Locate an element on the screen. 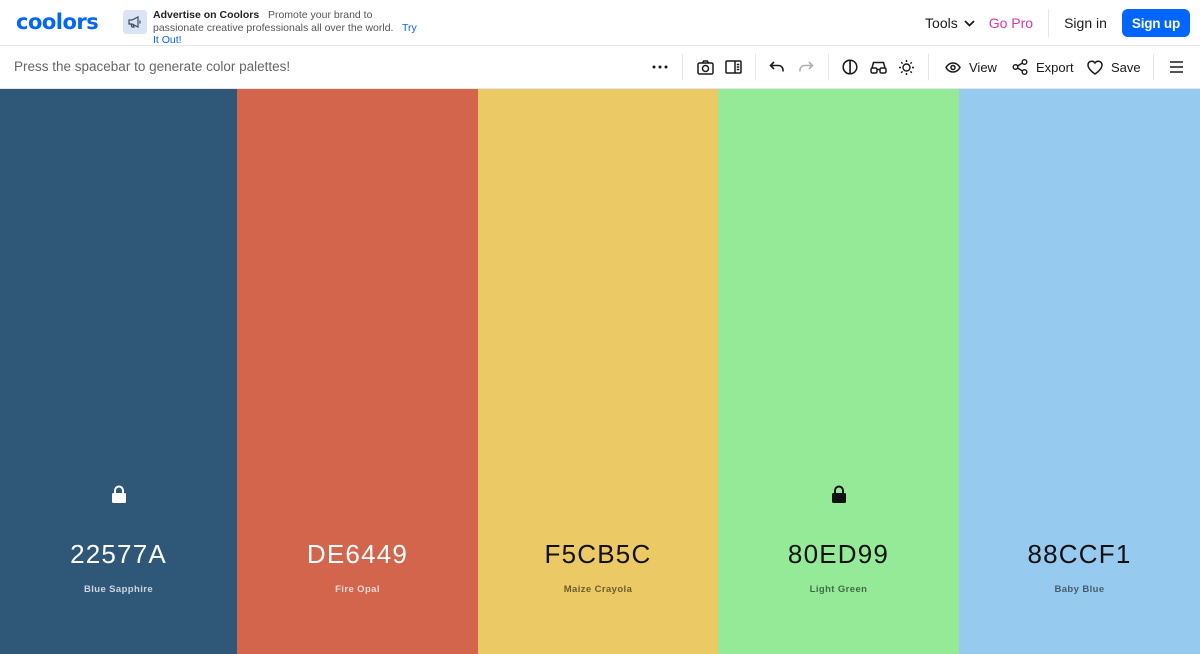 The width and height of the screenshot is (1200, 654). sign-in-link: Sign in is located at coordinates (1085, 23).